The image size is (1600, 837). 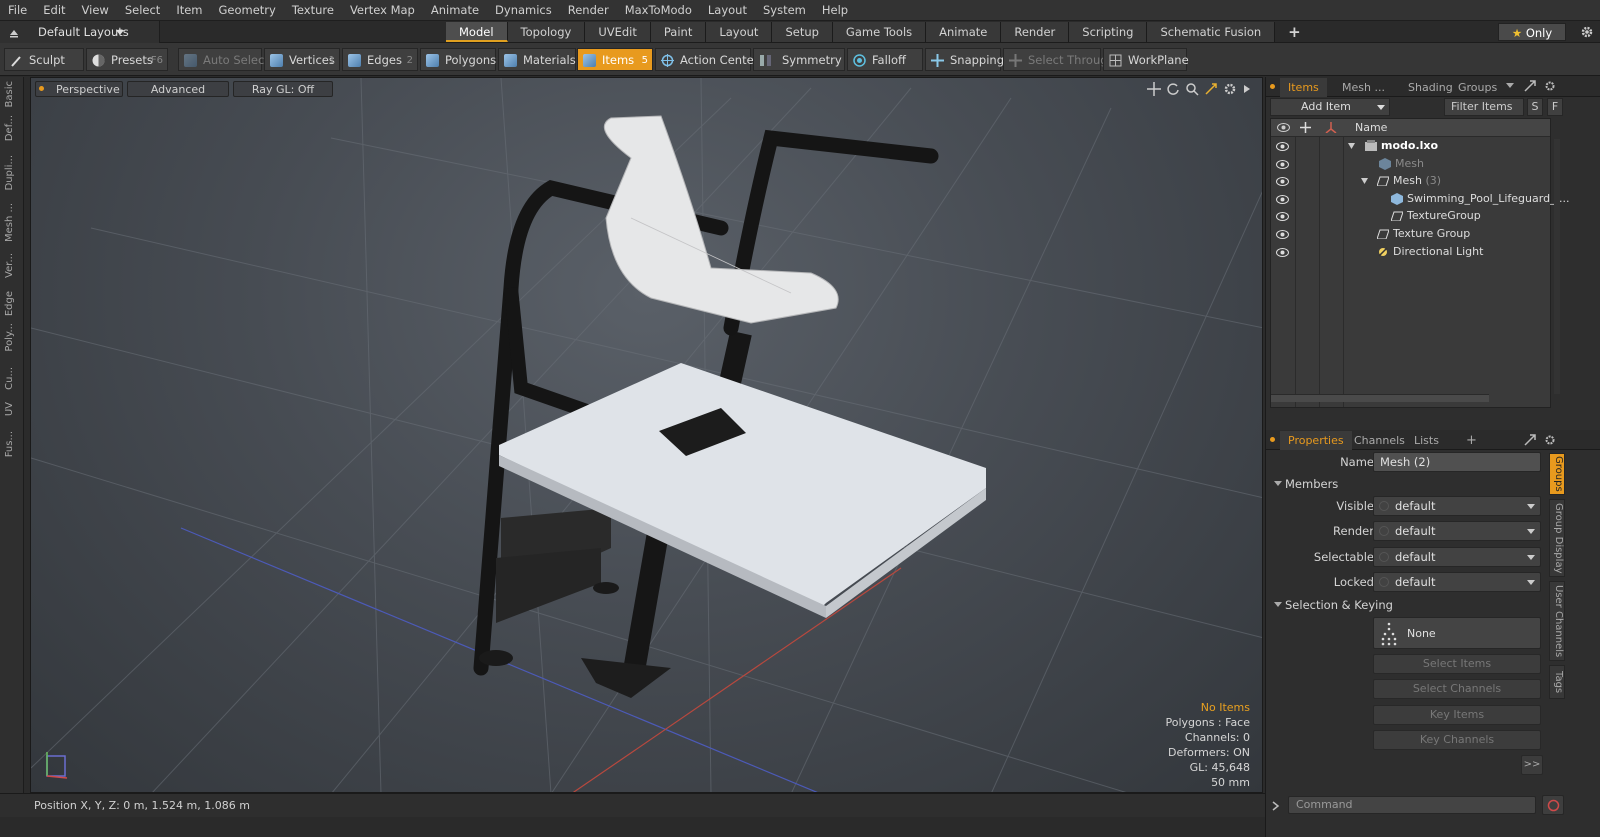 What do you see at coordinates (455, 10) in the screenshot?
I see `menu-animate: Animate` at bounding box center [455, 10].